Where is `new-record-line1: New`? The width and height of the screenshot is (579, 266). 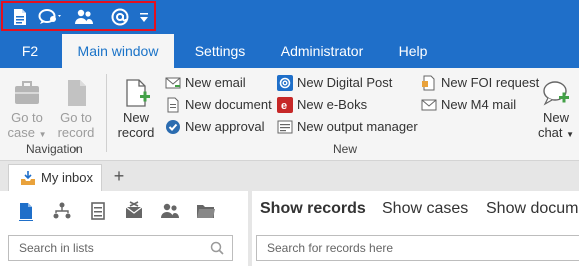
new-record-line1: New is located at coordinates (135, 117).